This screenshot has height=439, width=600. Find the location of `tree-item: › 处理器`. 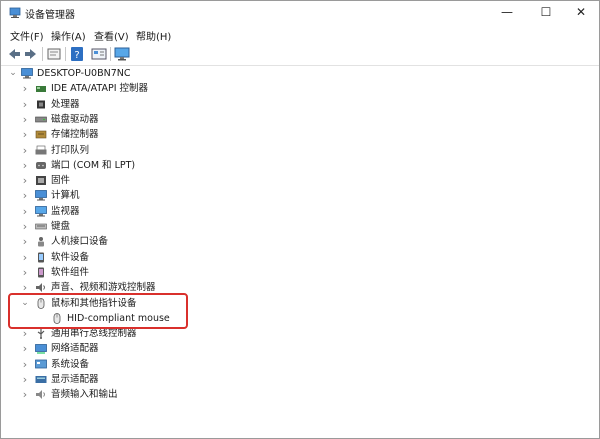

tree-item: › 处理器 is located at coordinates (161, 104).